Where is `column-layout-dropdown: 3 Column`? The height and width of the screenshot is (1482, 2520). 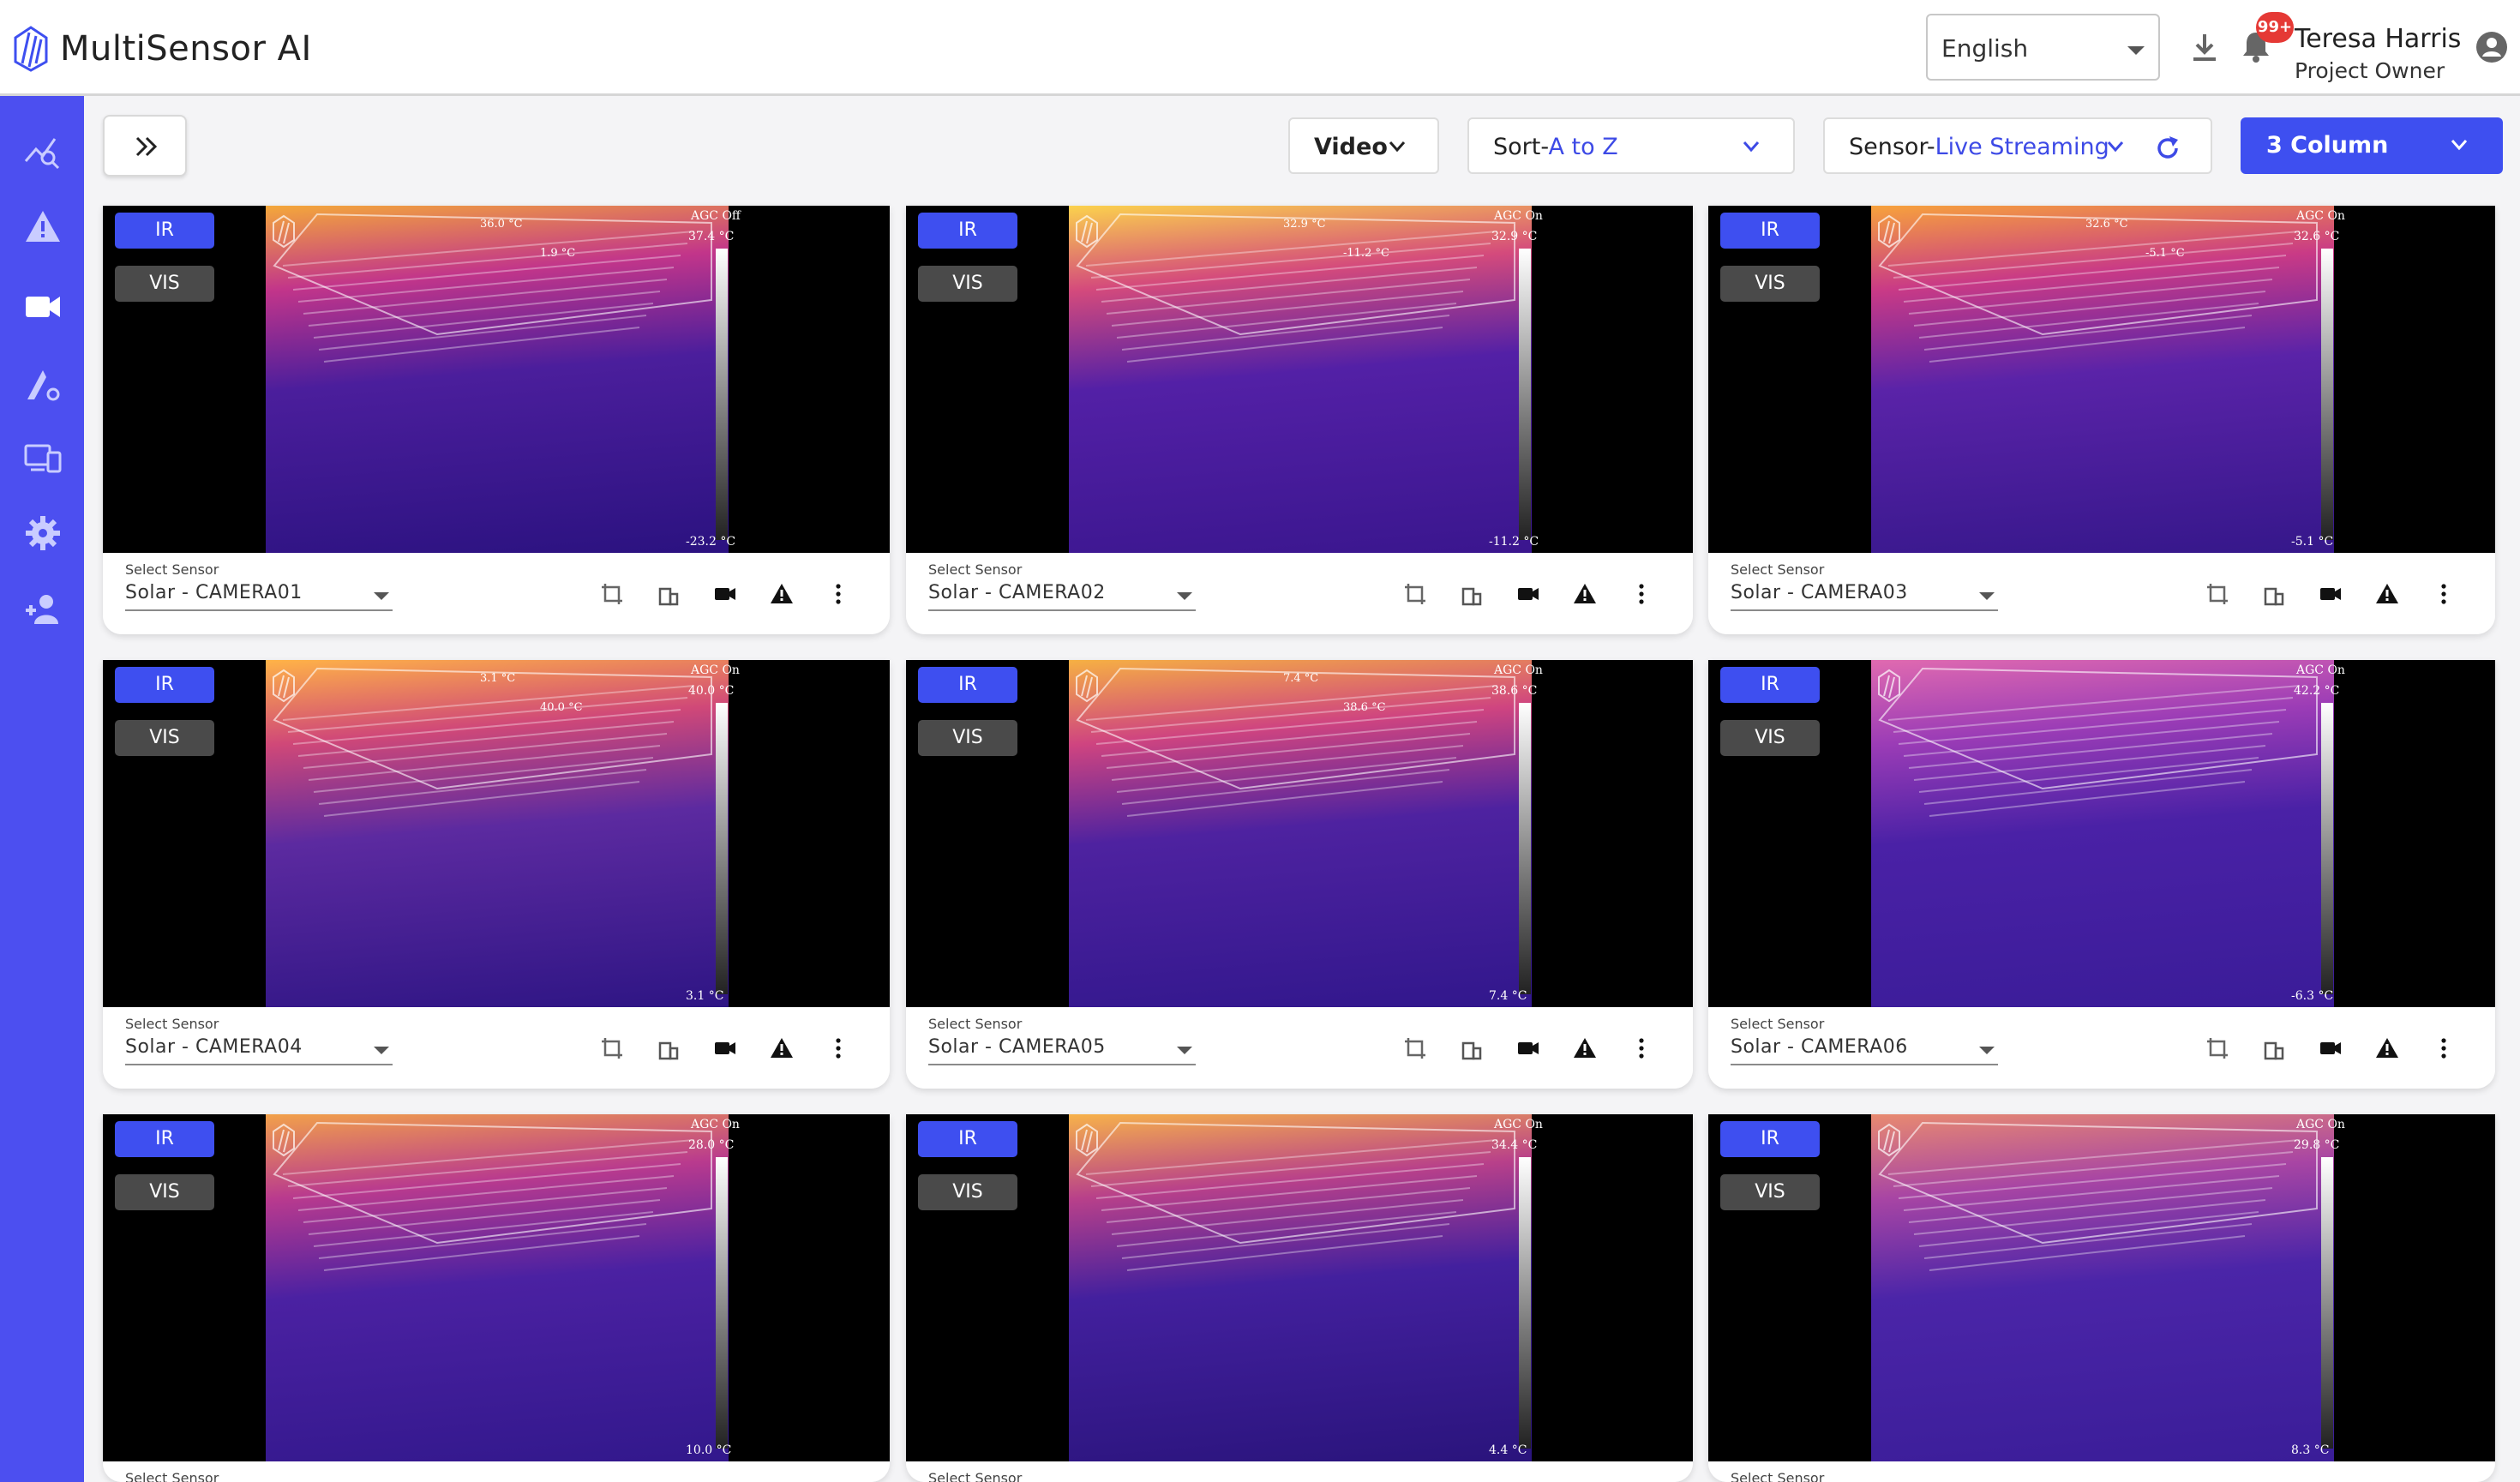 column-layout-dropdown: 3 Column is located at coordinates (2372, 145).